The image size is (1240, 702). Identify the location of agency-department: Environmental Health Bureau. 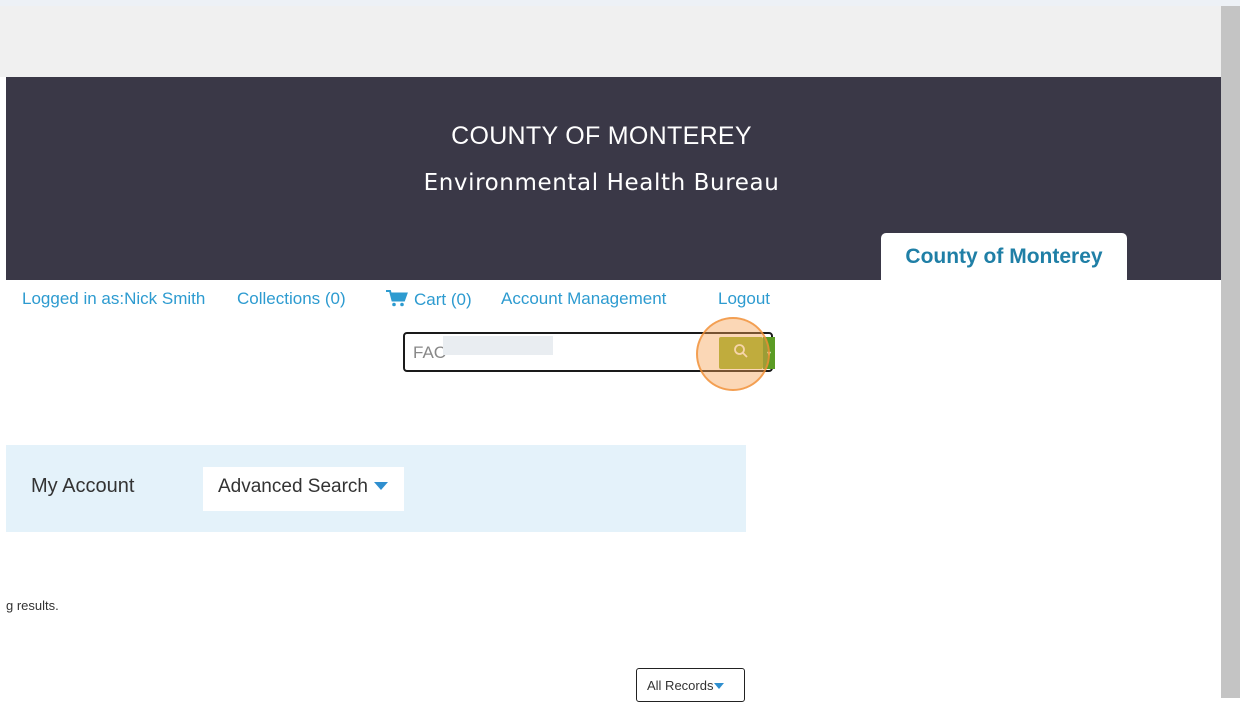
(601, 183).